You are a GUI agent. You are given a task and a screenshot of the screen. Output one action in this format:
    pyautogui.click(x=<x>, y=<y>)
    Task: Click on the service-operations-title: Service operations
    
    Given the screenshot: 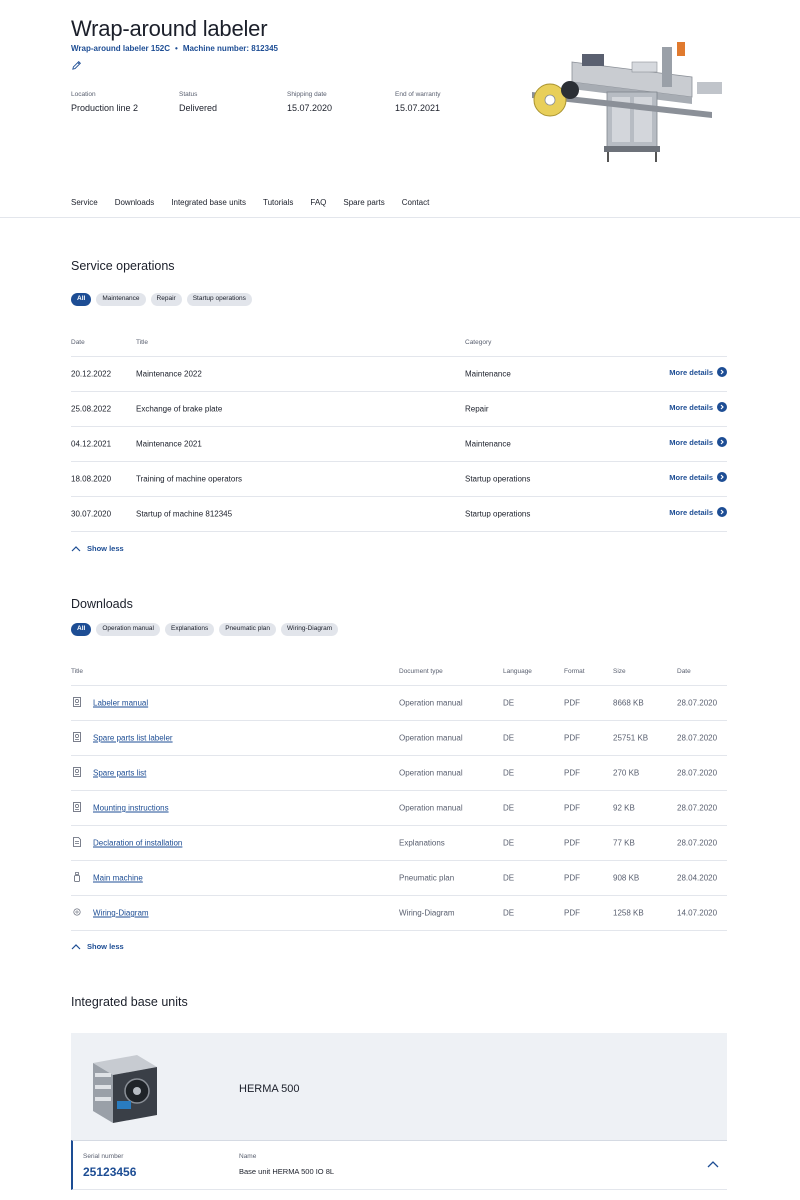 What is the action you would take?
    pyautogui.click(x=123, y=266)
    